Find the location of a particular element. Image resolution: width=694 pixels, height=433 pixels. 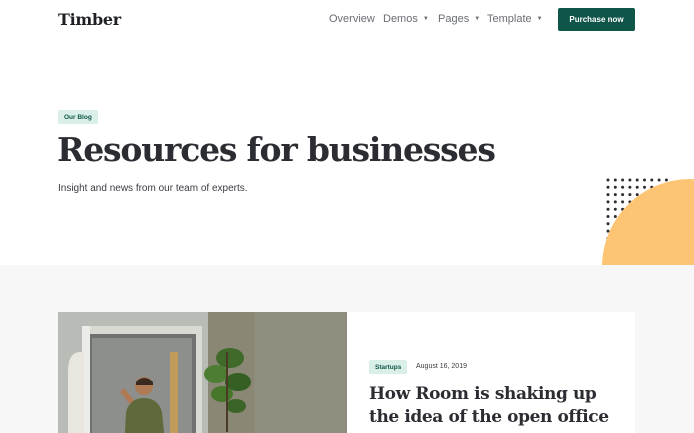

nav-item-template-label: Template is located at coordinates (509, 19).